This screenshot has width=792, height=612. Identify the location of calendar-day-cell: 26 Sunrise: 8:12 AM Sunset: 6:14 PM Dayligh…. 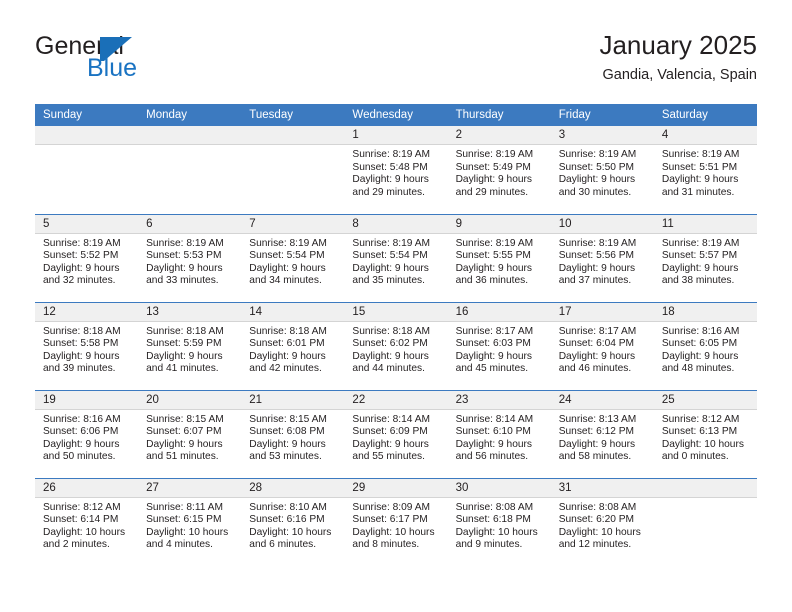
(87, 521).